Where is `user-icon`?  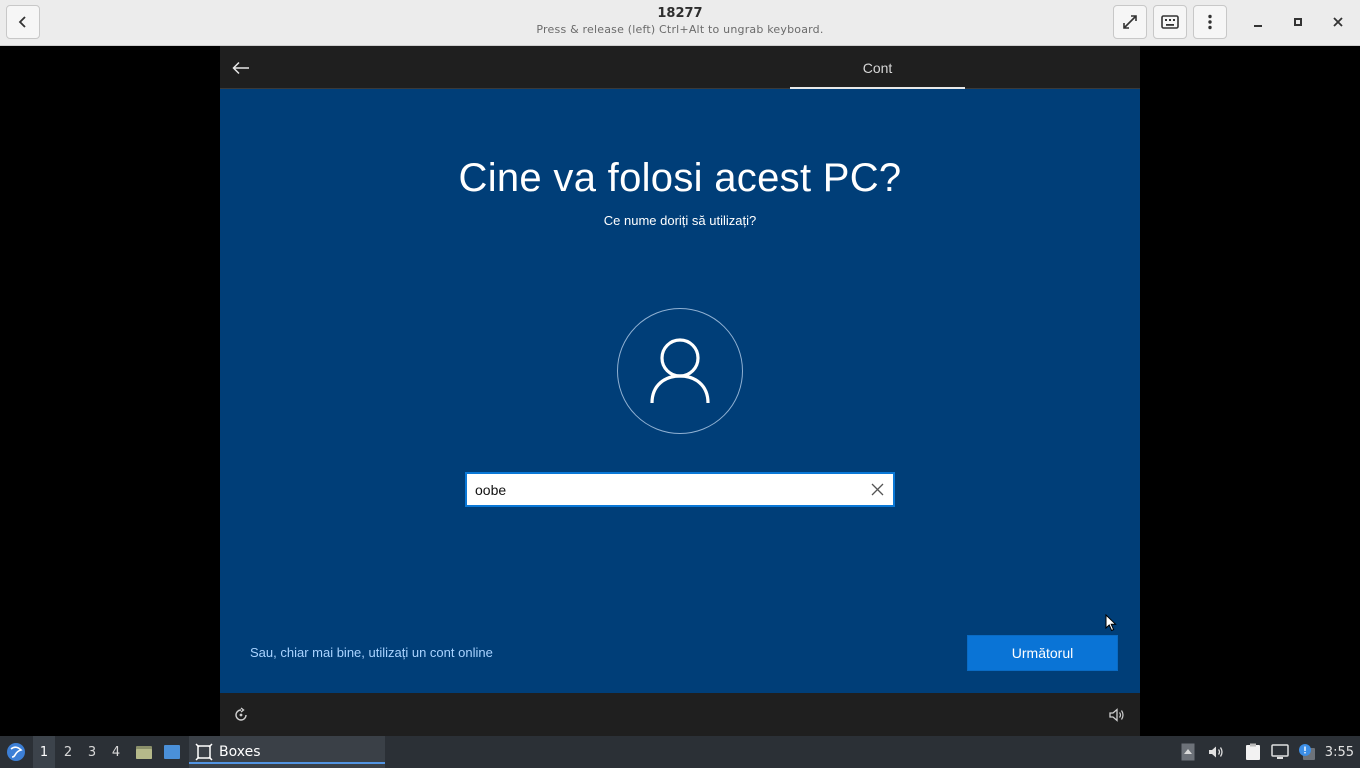
user-icon is located at coordinates (680, 371).